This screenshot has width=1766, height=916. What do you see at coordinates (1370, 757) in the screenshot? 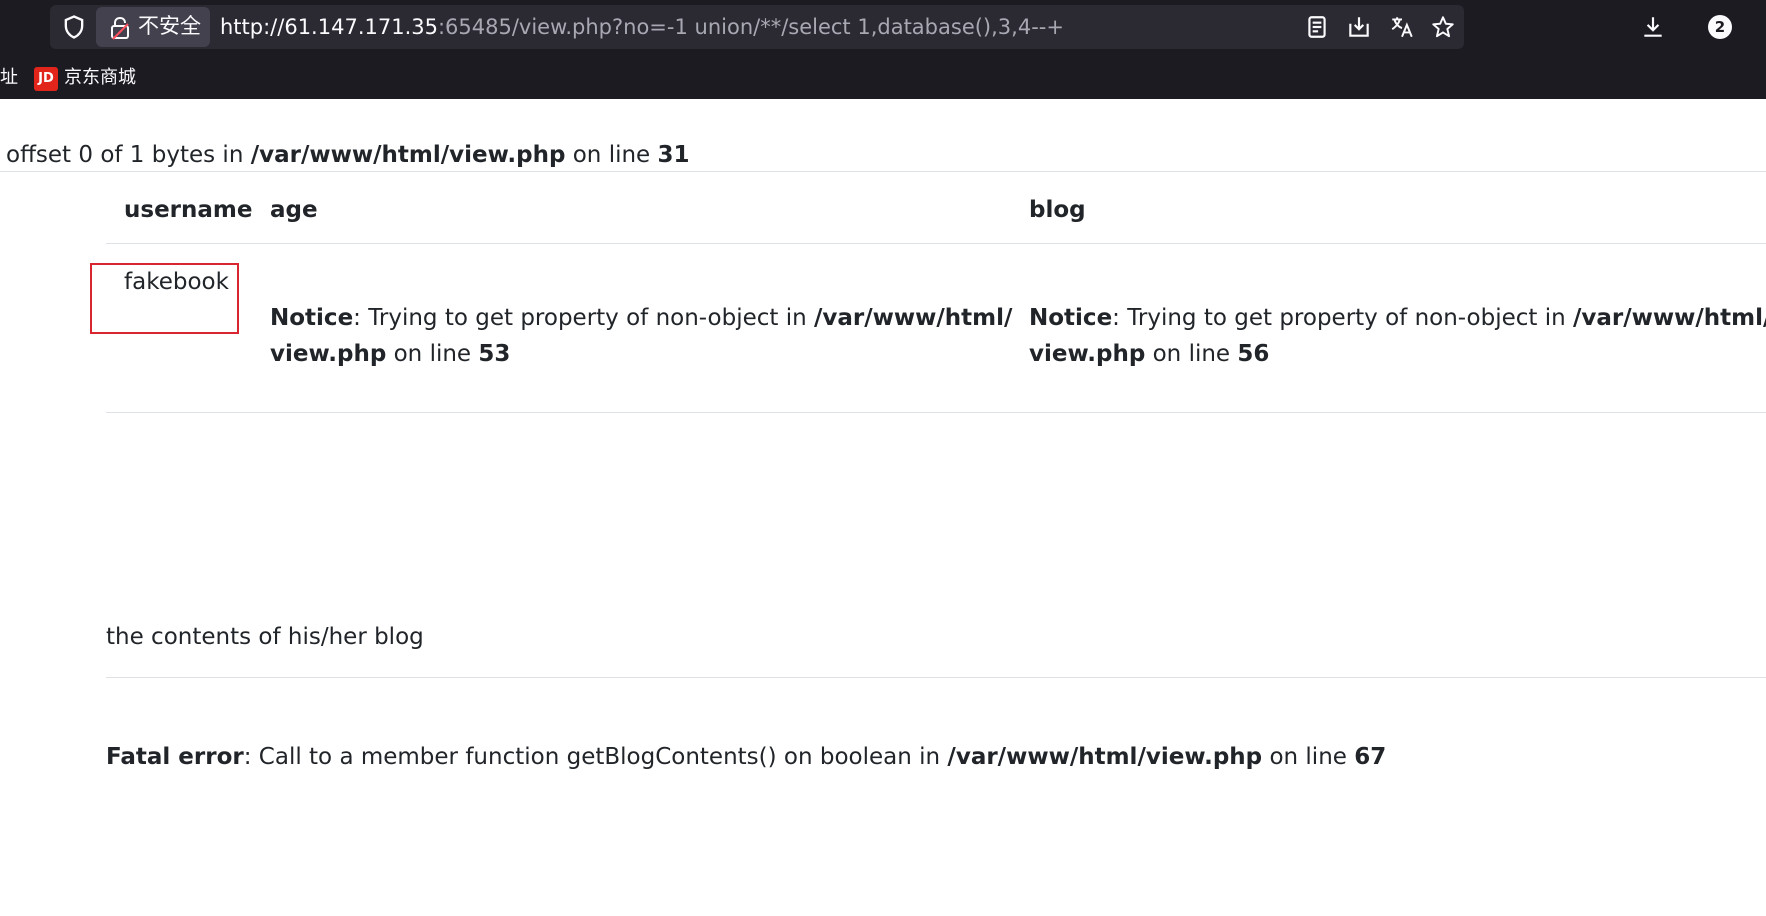
I see `error-line: 67` at bounding box center [1370, 757].